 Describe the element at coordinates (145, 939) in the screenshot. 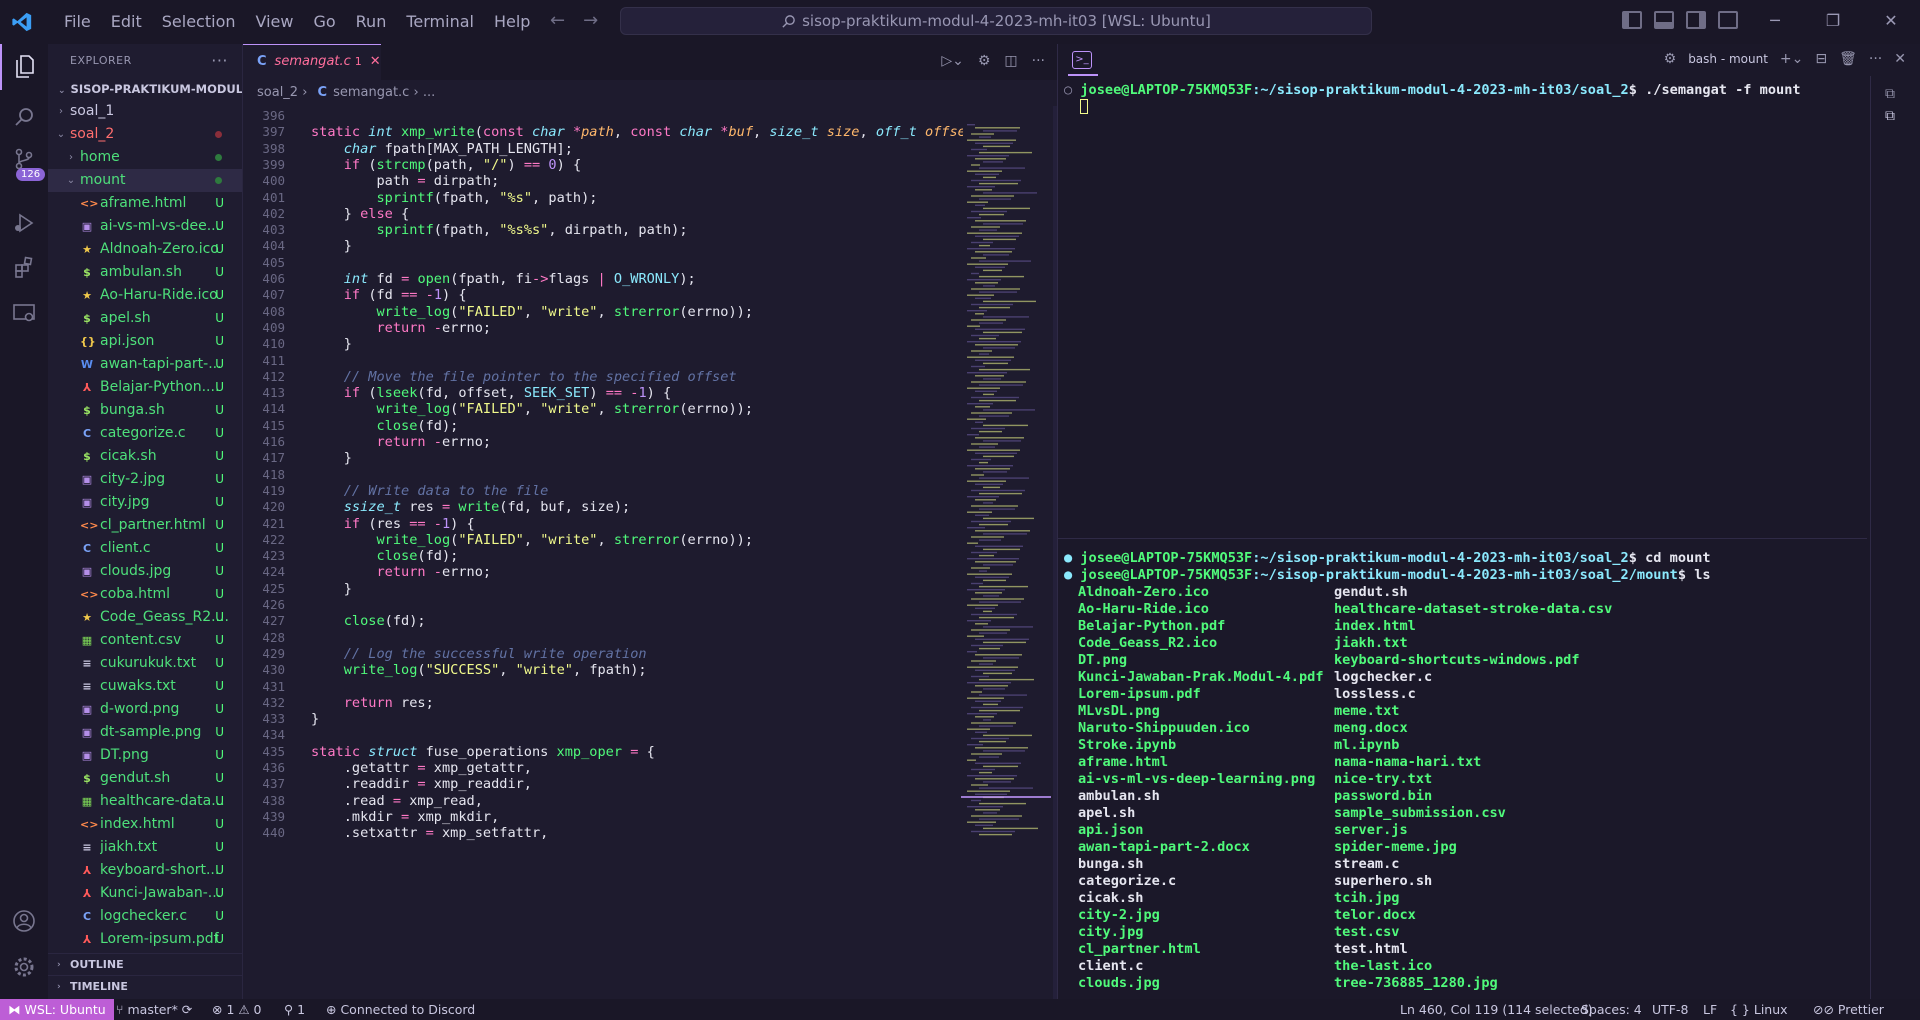

I see `file-item: ⅄ Lorem-ipsum.pdf U` at that location.